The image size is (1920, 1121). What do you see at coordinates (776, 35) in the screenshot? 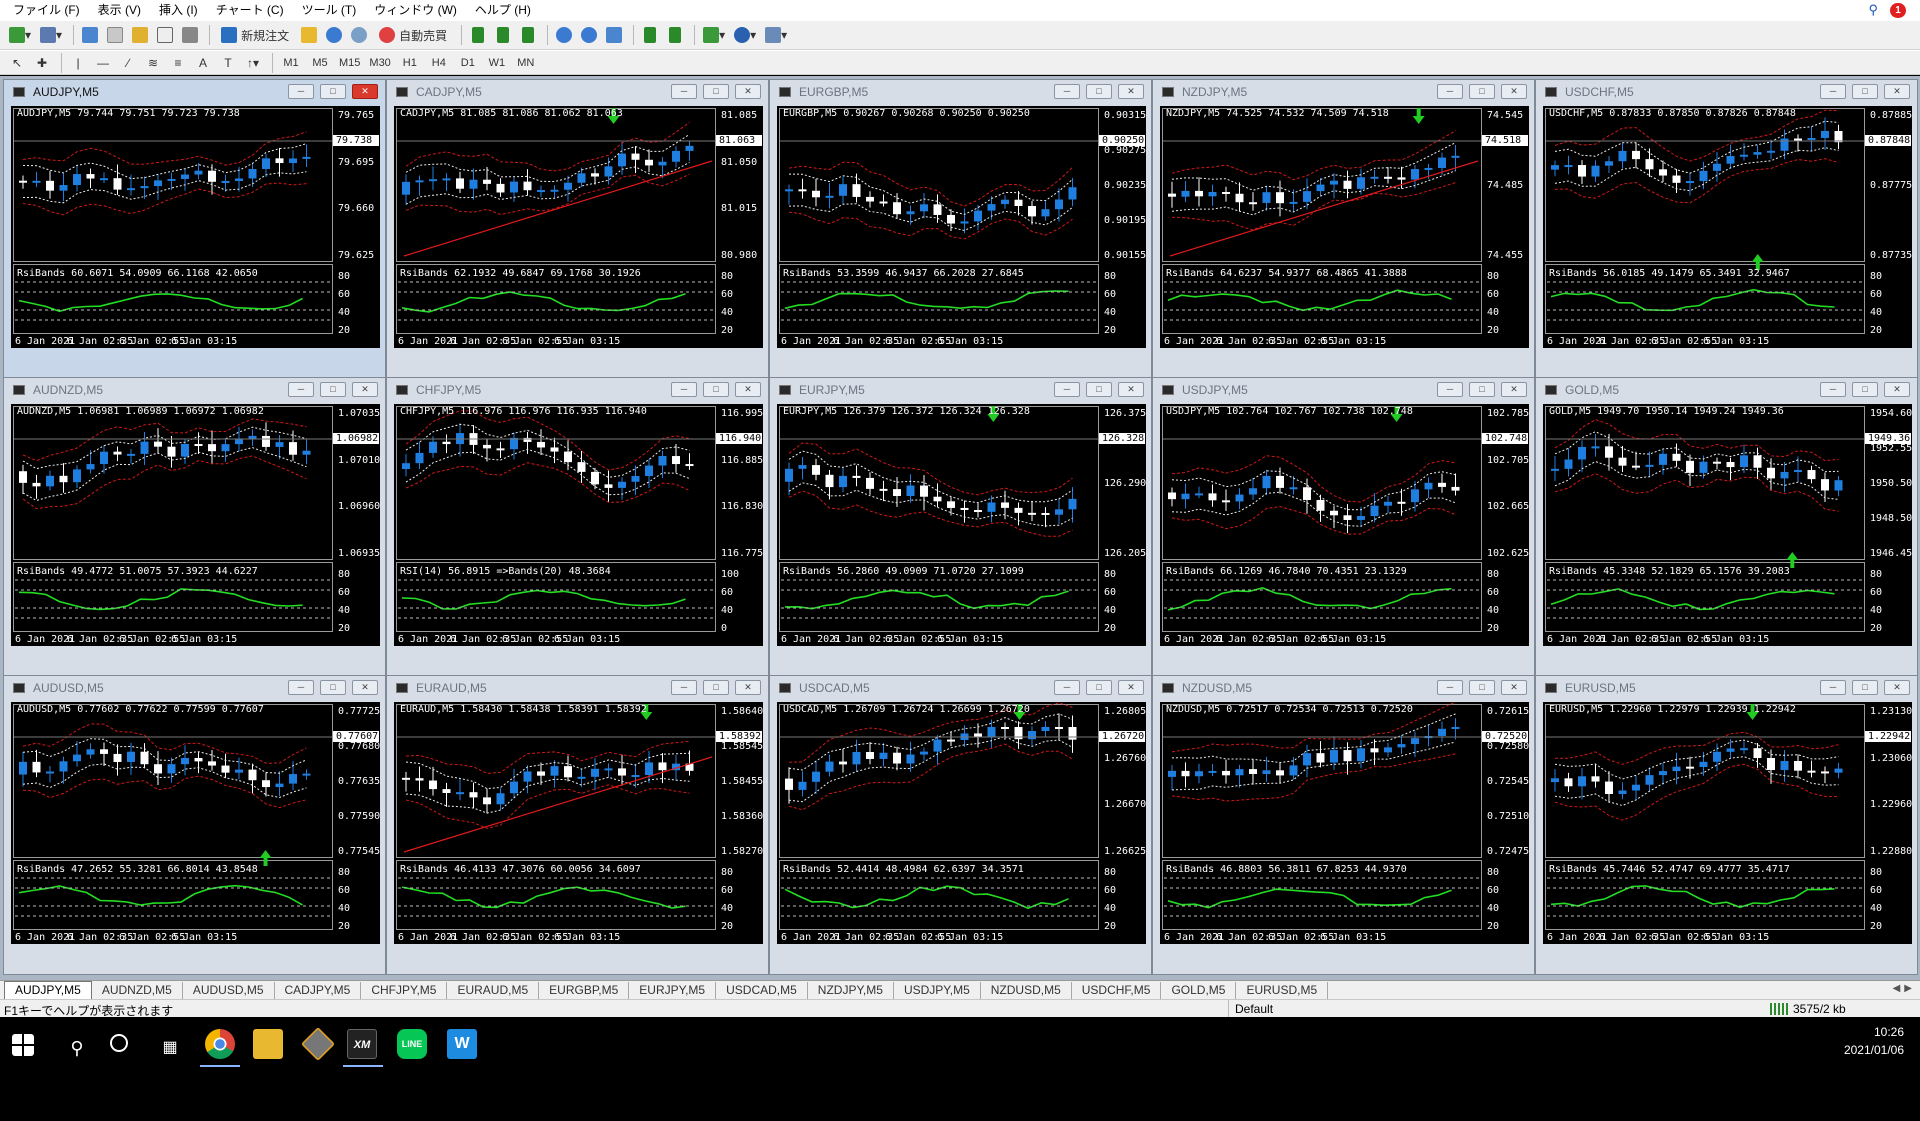
I see `templates-icon: ▾` at bounding box center [776, 35].